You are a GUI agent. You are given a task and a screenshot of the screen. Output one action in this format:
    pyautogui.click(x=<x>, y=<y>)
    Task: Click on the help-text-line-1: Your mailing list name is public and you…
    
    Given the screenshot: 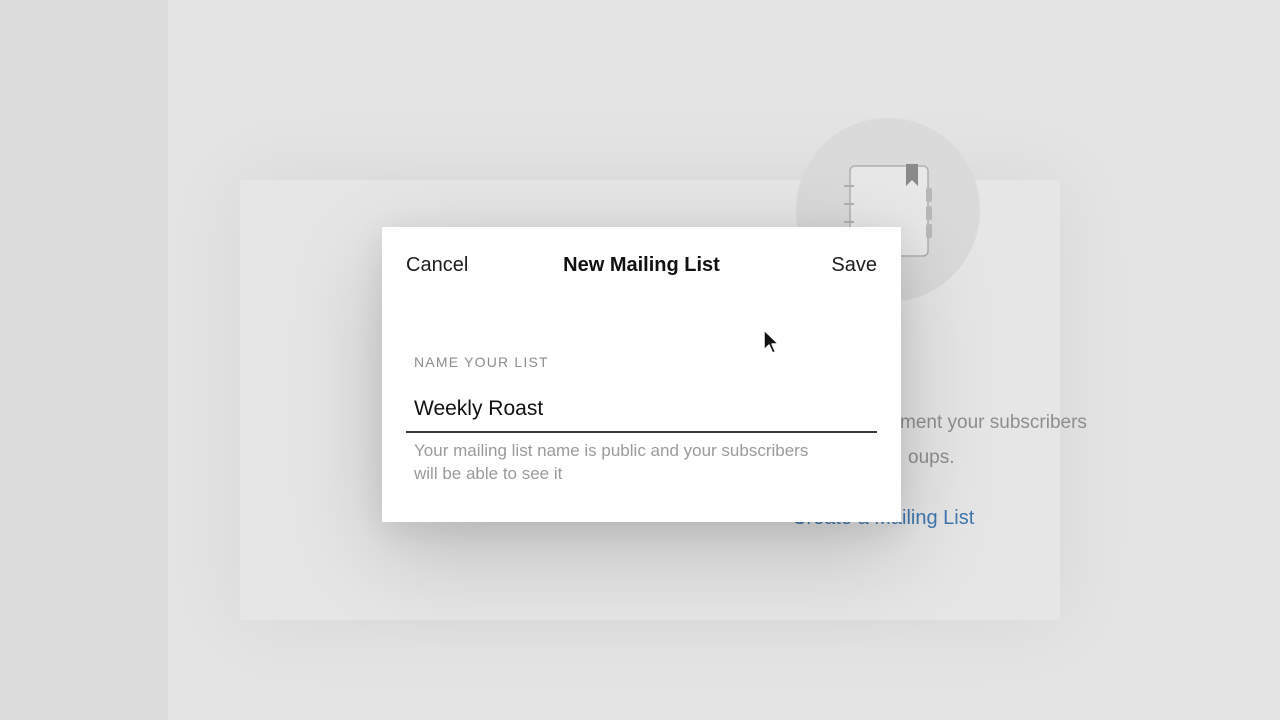 What is the action you would take?
    pyautogui.click(x=611, y=450)
    